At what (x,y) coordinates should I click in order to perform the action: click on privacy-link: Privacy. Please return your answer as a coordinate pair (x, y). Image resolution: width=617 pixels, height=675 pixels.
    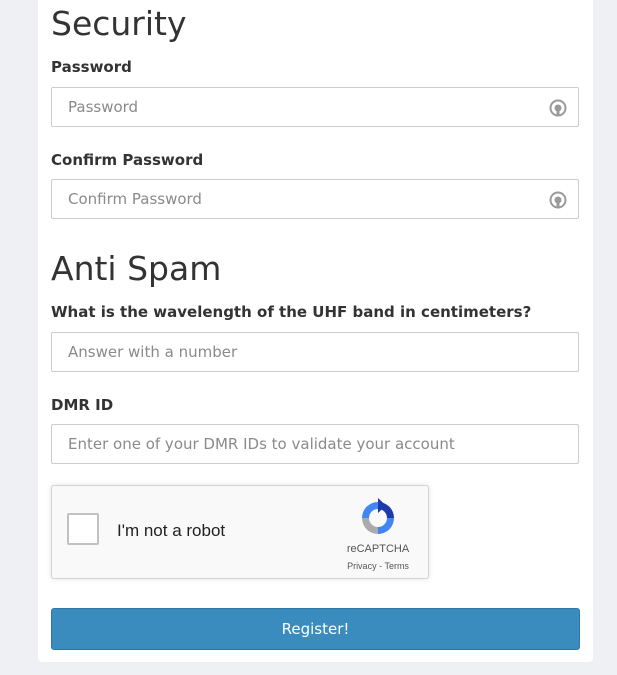
    Looking at the image, I should click on (362, 566).